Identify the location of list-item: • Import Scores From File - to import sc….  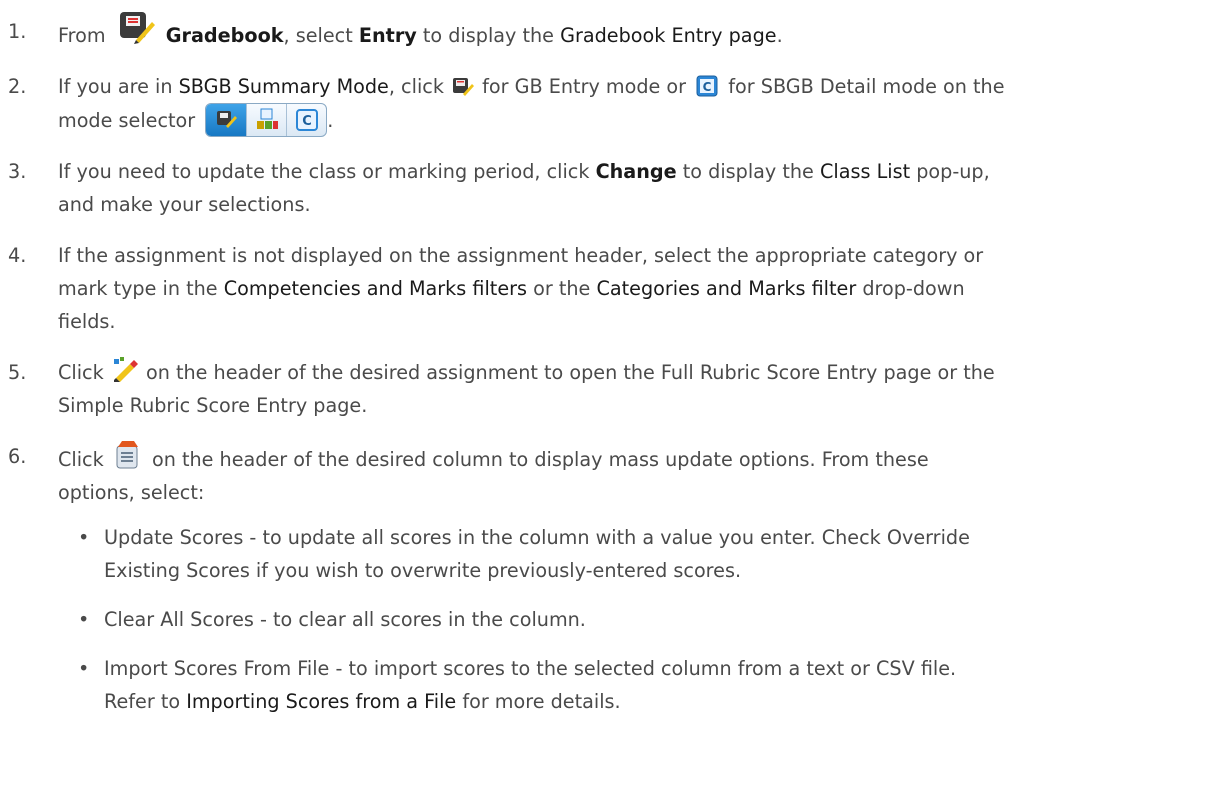
(625, 685).